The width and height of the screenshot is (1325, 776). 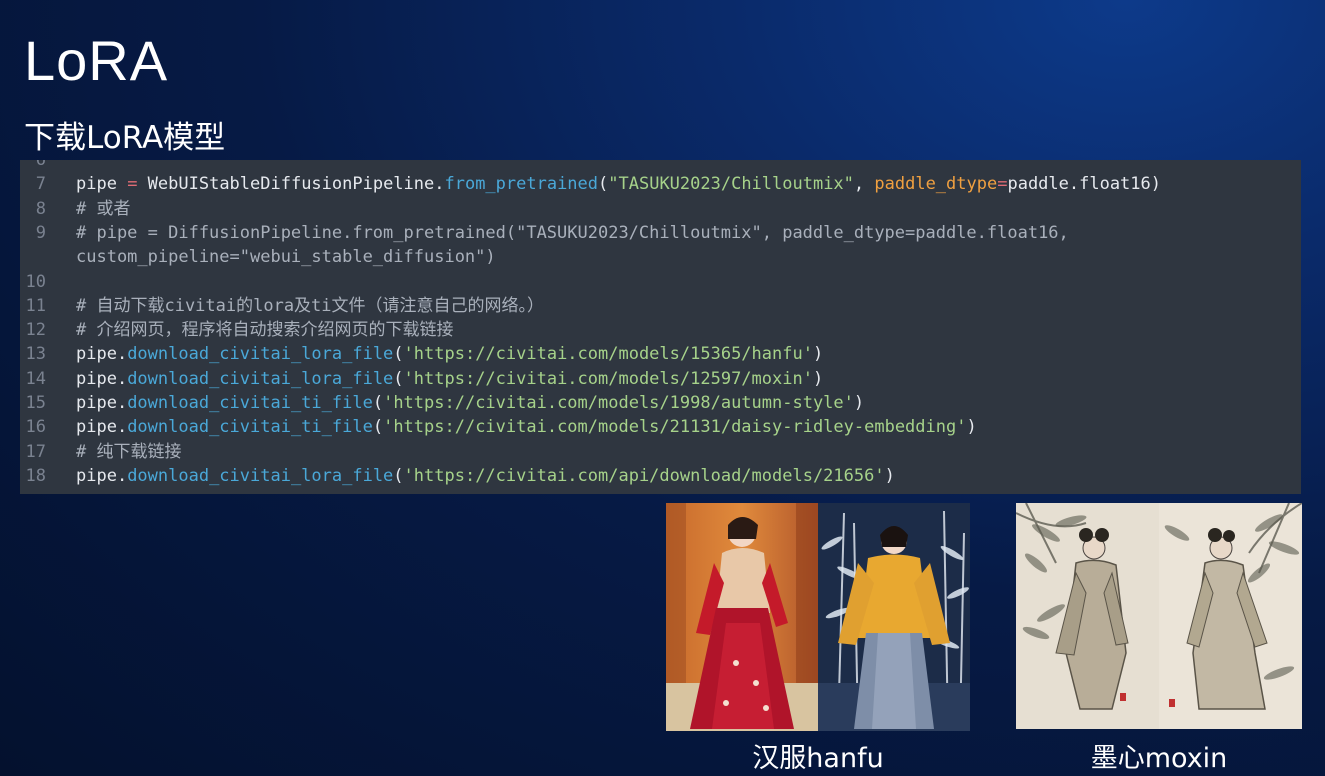 I want to click on code-line: 8 # 或者, so click(x=660, y=209).